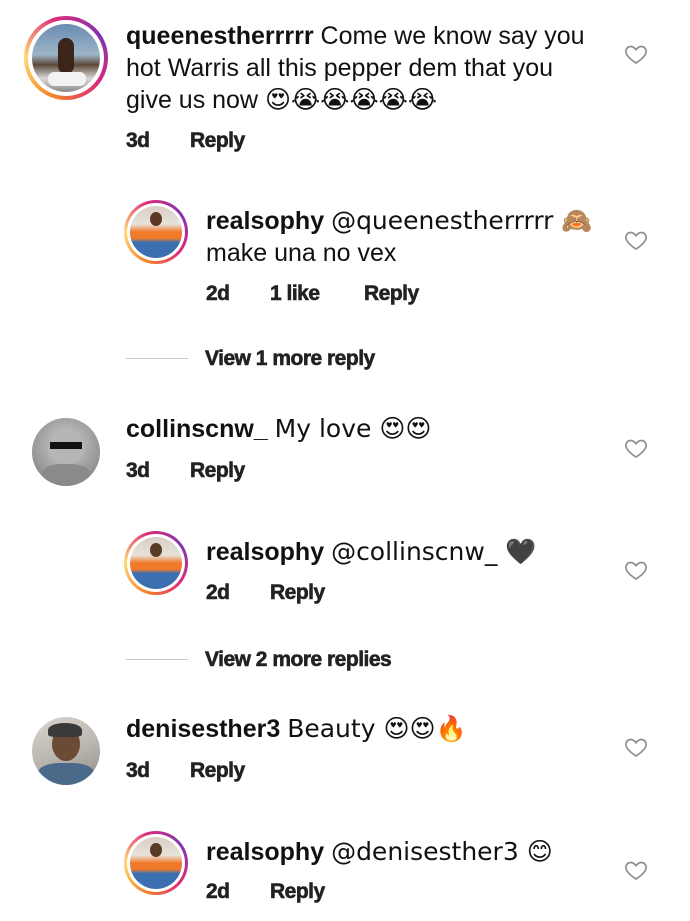 Image resolution: width=690 pixels, height=921 pixels. Describe the element at coordinates (301, 253) in the screenshot. I see `reply-text-line: make una no vex` at that location.